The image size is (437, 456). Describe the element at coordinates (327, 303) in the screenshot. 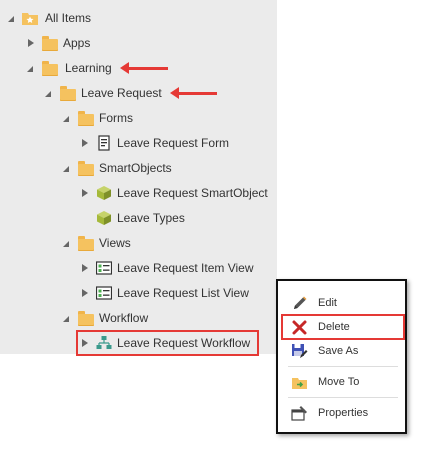

I see `menu-item-label: Edit` at that location.